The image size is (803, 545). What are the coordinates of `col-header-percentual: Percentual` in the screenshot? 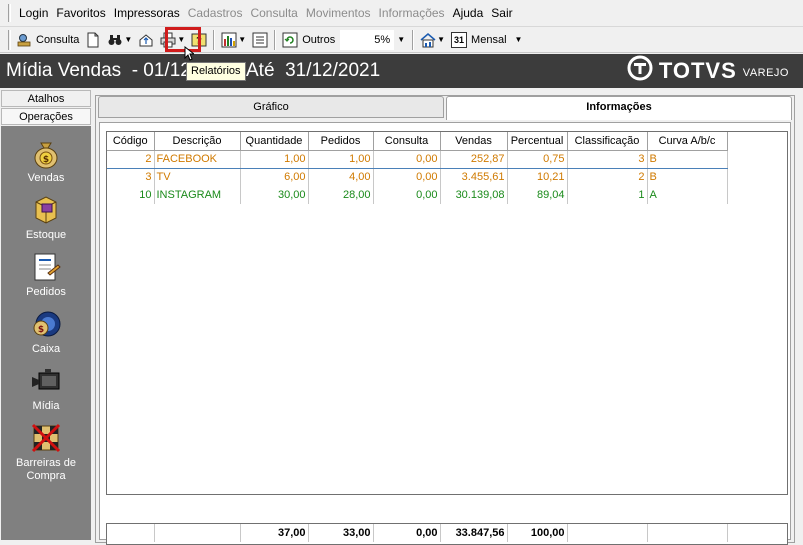 It's located at (537, 141).